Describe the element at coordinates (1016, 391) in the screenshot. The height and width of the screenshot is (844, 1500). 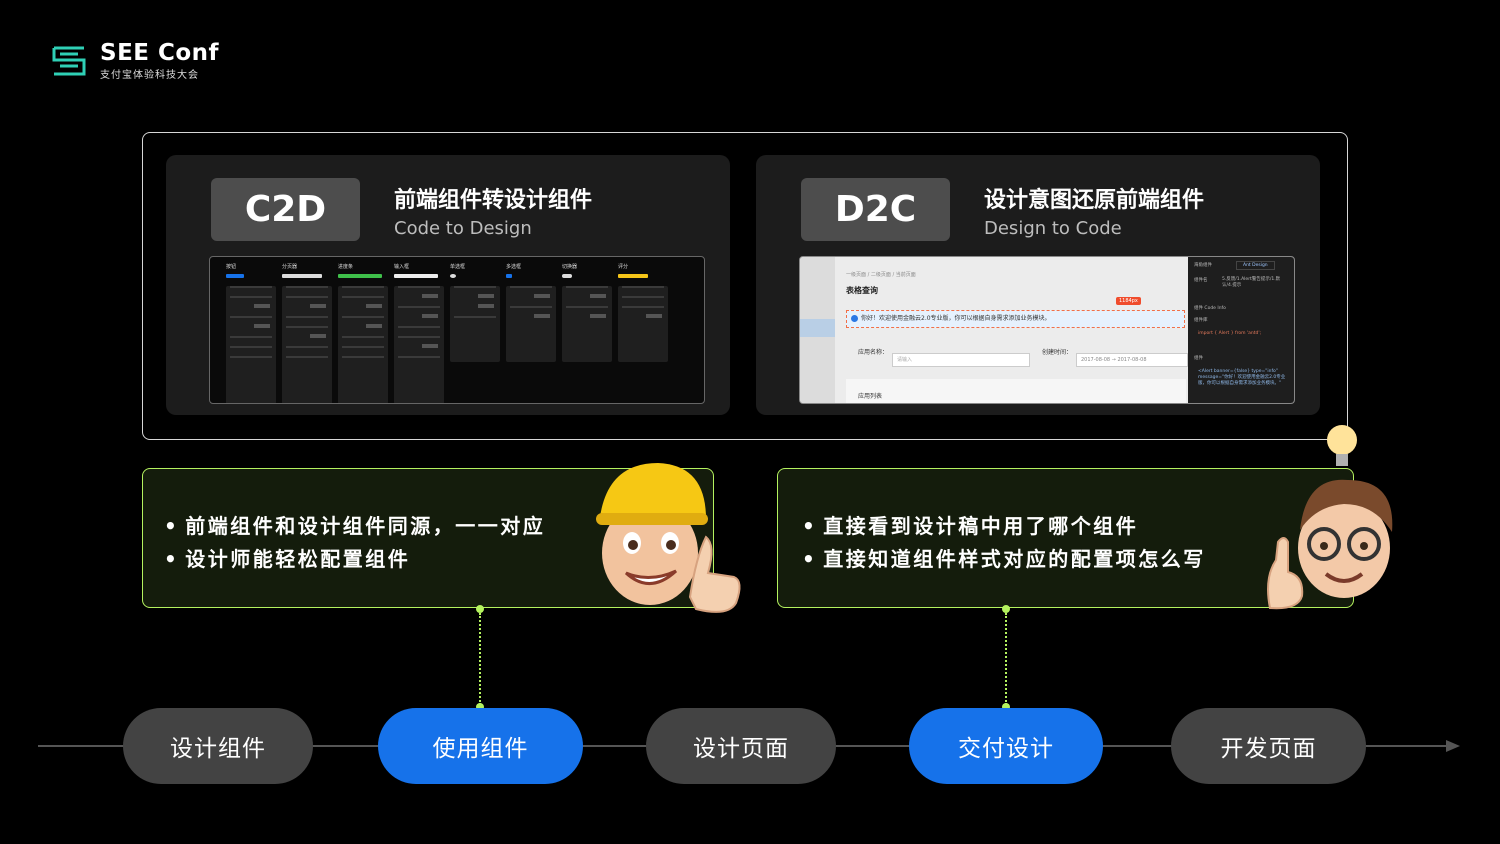
I see `list-section: 应用列表` at that location.